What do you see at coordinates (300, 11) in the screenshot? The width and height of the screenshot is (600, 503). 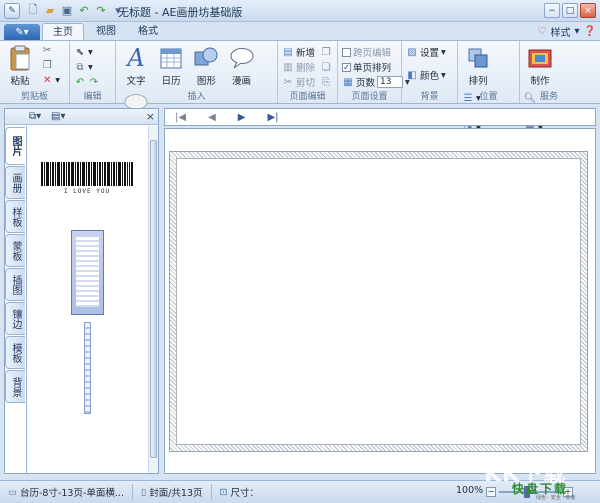 I see `title-bar: ✎ 🗋 ▰ ▣ ↶ ↷ ▾ 无标题 - AE画册坊基础版 − □ ×` at bounding box center [300, 11].